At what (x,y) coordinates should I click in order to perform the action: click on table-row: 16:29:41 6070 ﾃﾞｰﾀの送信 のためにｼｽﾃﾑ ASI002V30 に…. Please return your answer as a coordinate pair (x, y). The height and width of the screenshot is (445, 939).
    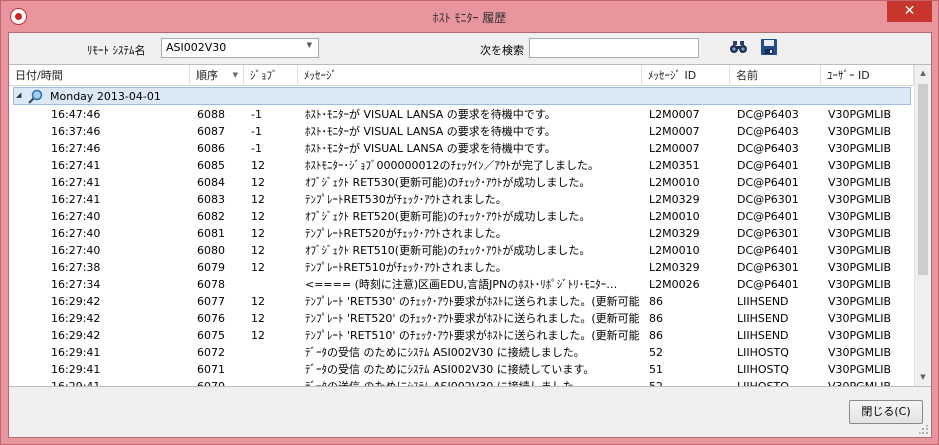
    Looking at the image, I should click on (461, 382).